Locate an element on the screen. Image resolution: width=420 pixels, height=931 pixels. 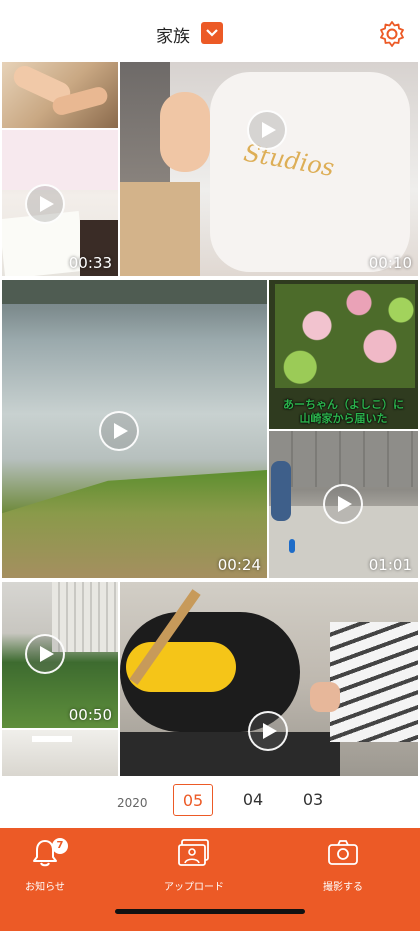
bottom-tab-bar: 7 お知らせ アップロード 撮影する is located at coordinates (210, 879).